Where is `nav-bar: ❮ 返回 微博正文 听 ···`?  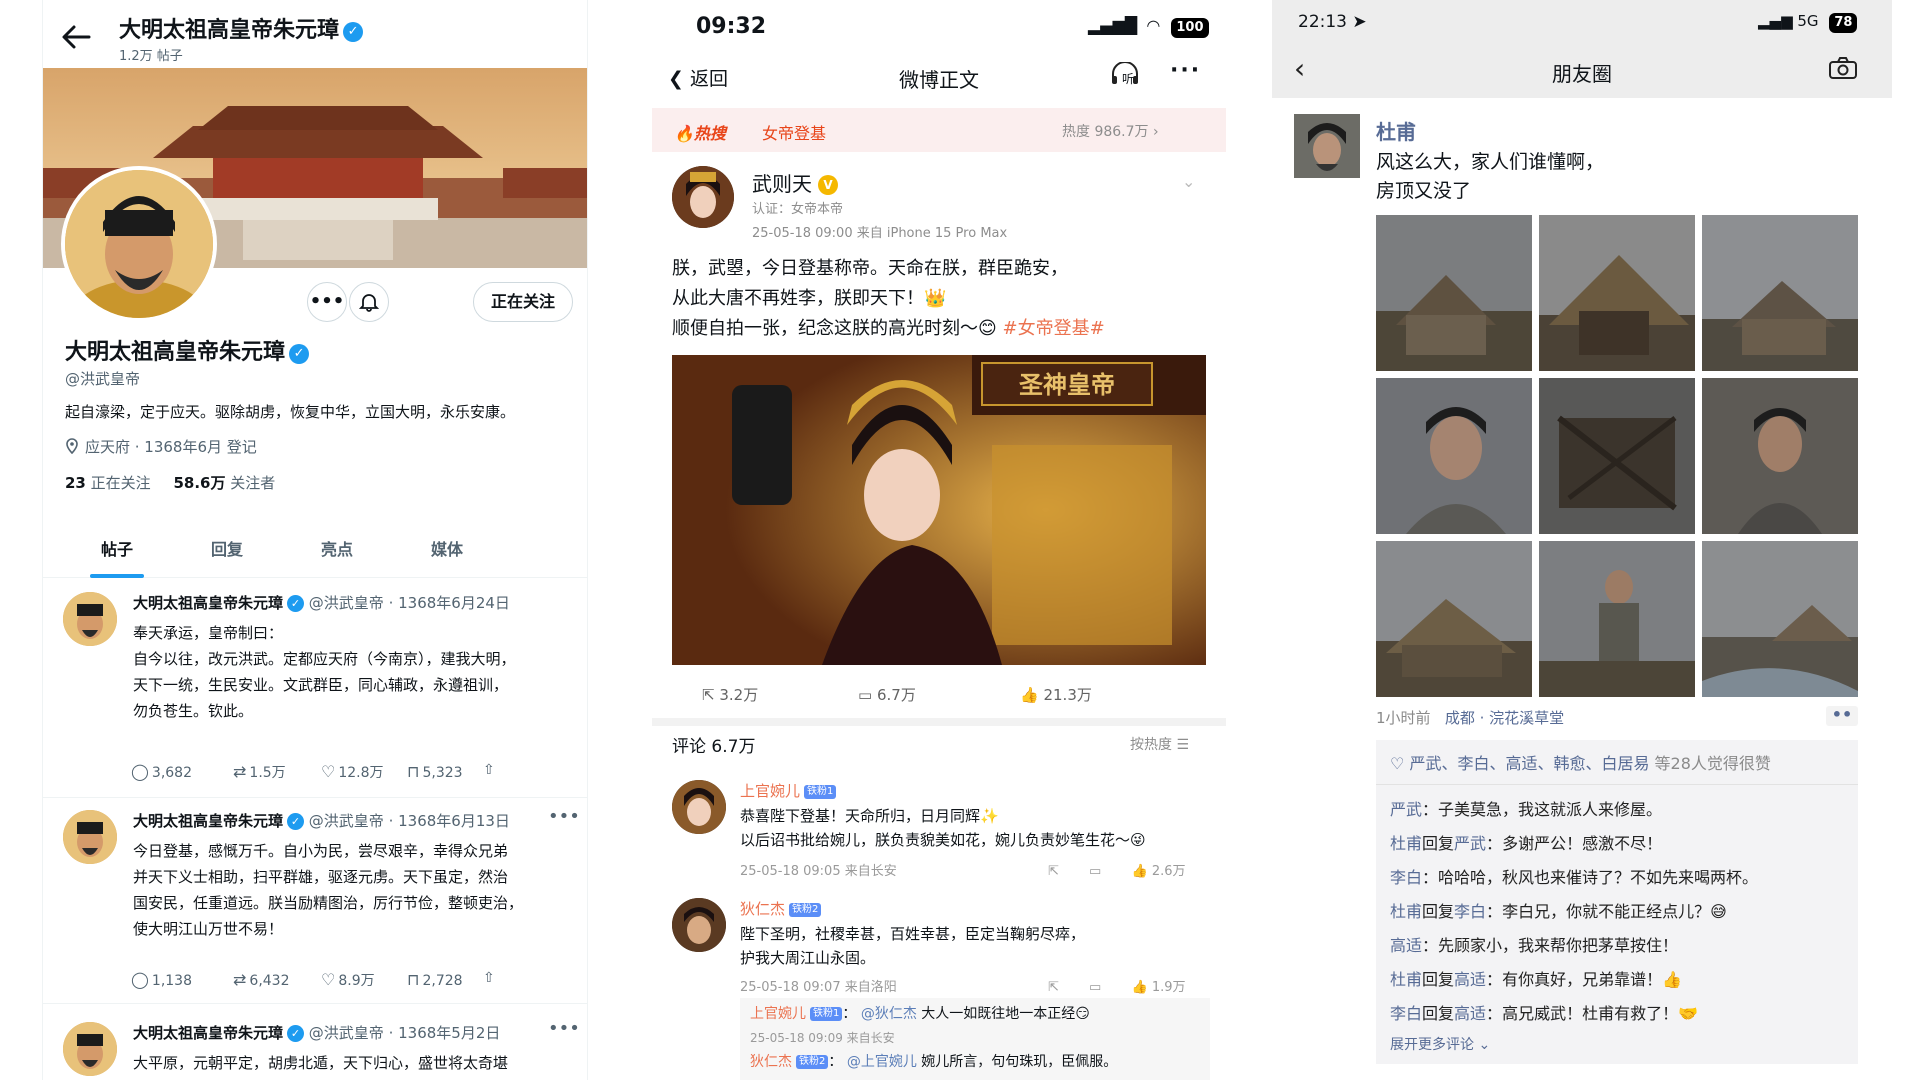 nav-bar: ❮ 返回 微博正文 听 ··· is located at coordinates (939, 78).